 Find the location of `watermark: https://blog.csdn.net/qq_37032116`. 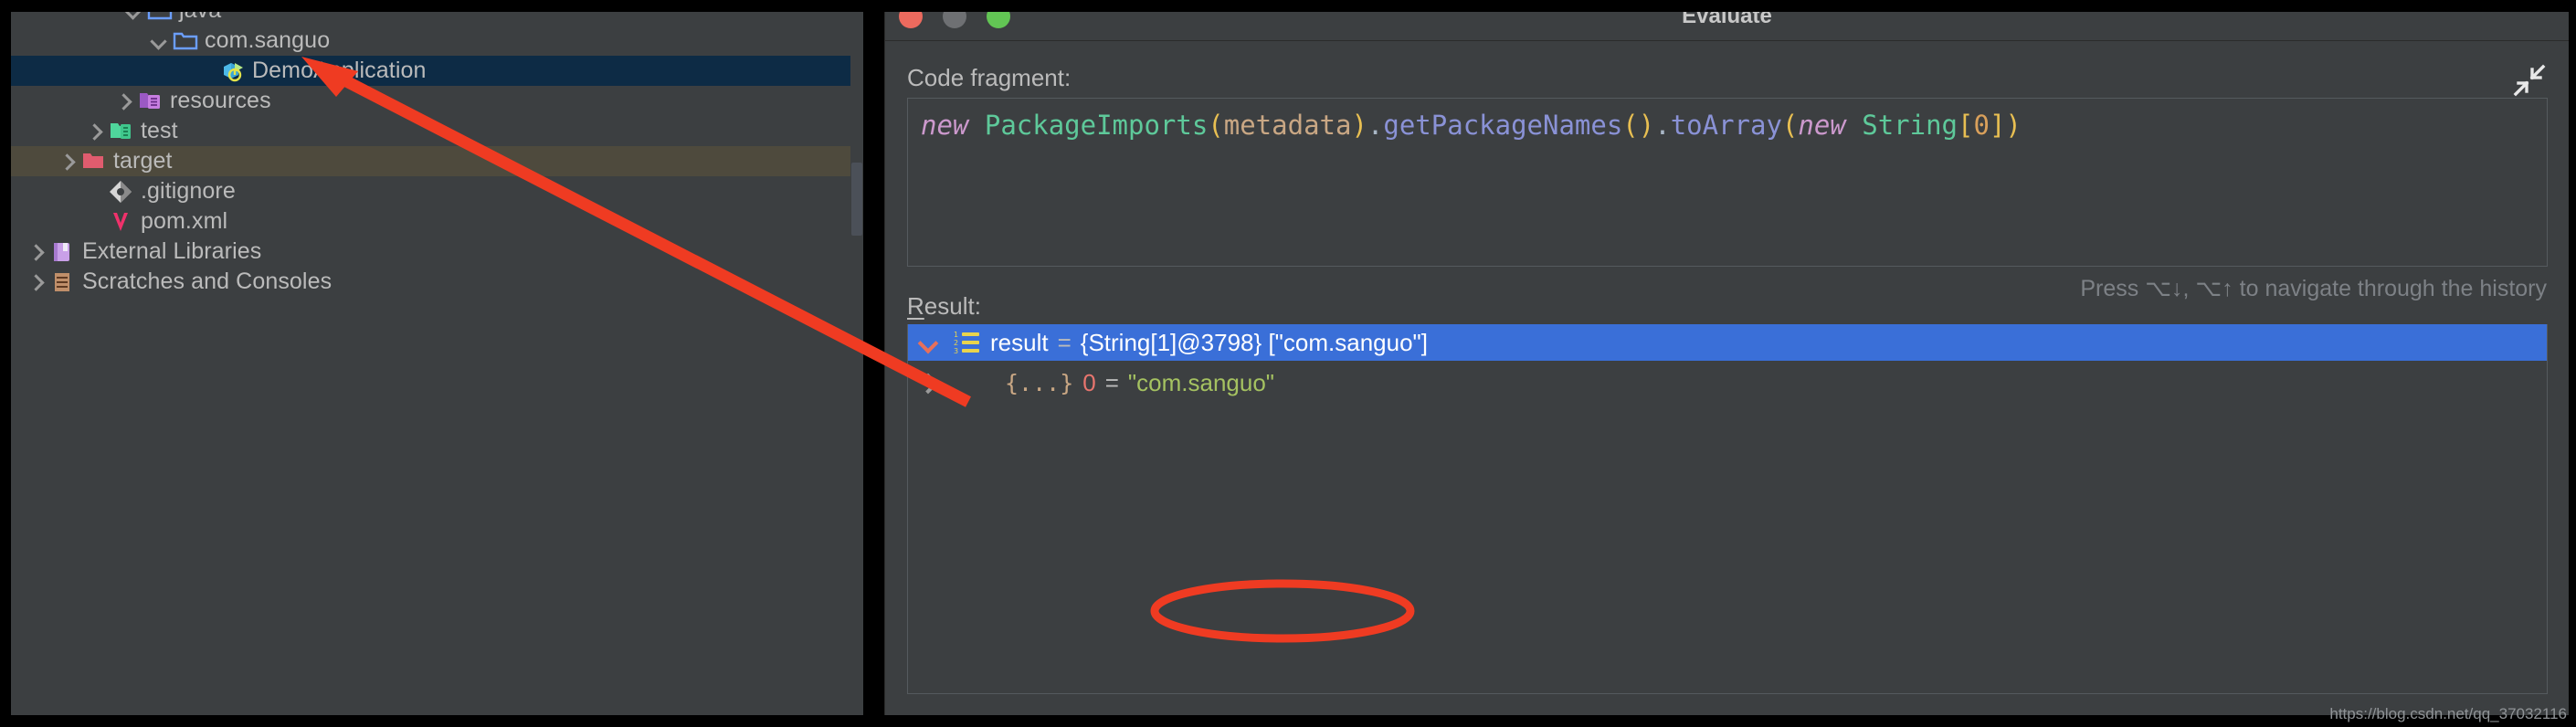

watermark: https://blog.csdn.net/qq_37032116 is located at coordinates (2448, 714).